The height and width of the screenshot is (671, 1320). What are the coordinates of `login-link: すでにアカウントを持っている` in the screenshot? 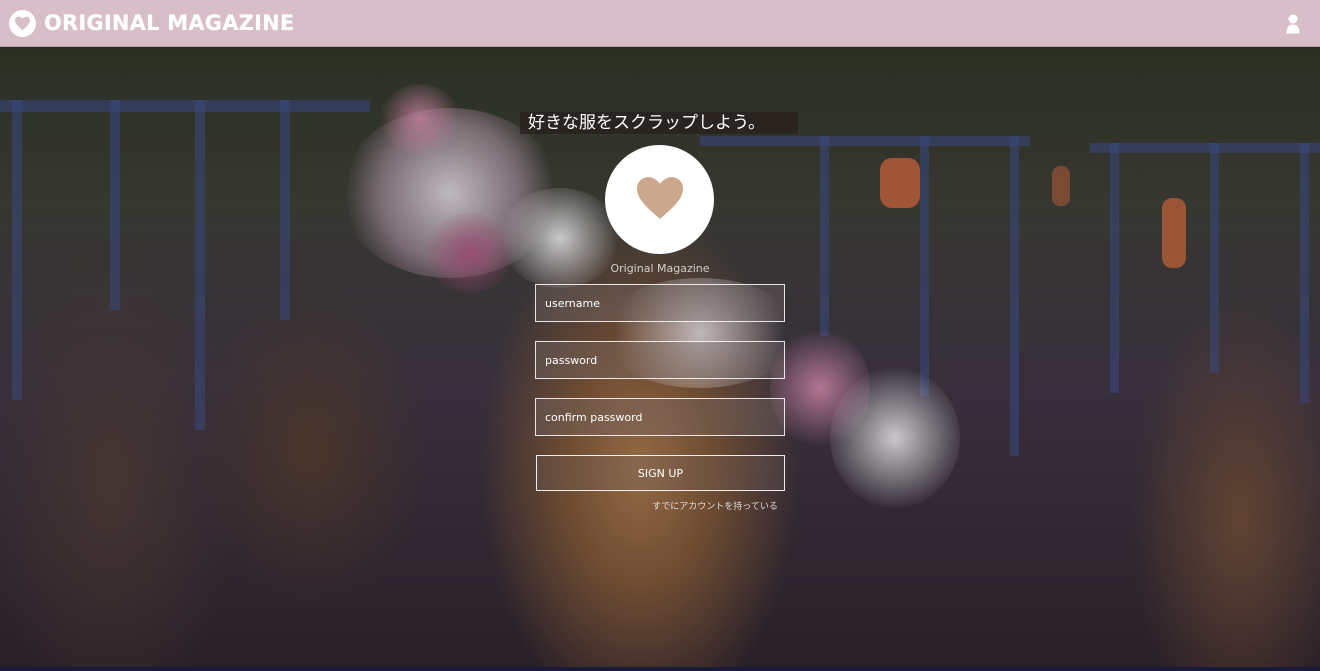 It's located at (715, 505).